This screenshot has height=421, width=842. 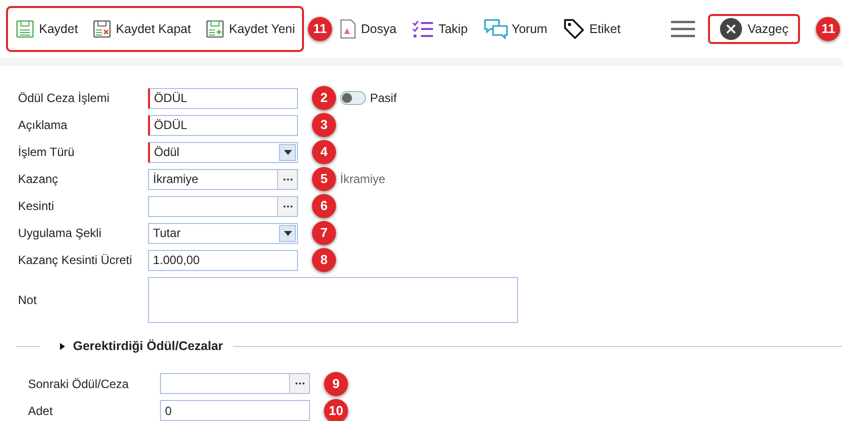 What do you see at coordinates (235, 410) in the screenshot?
I see `input-field: 0` at bounding box center [235, 410].